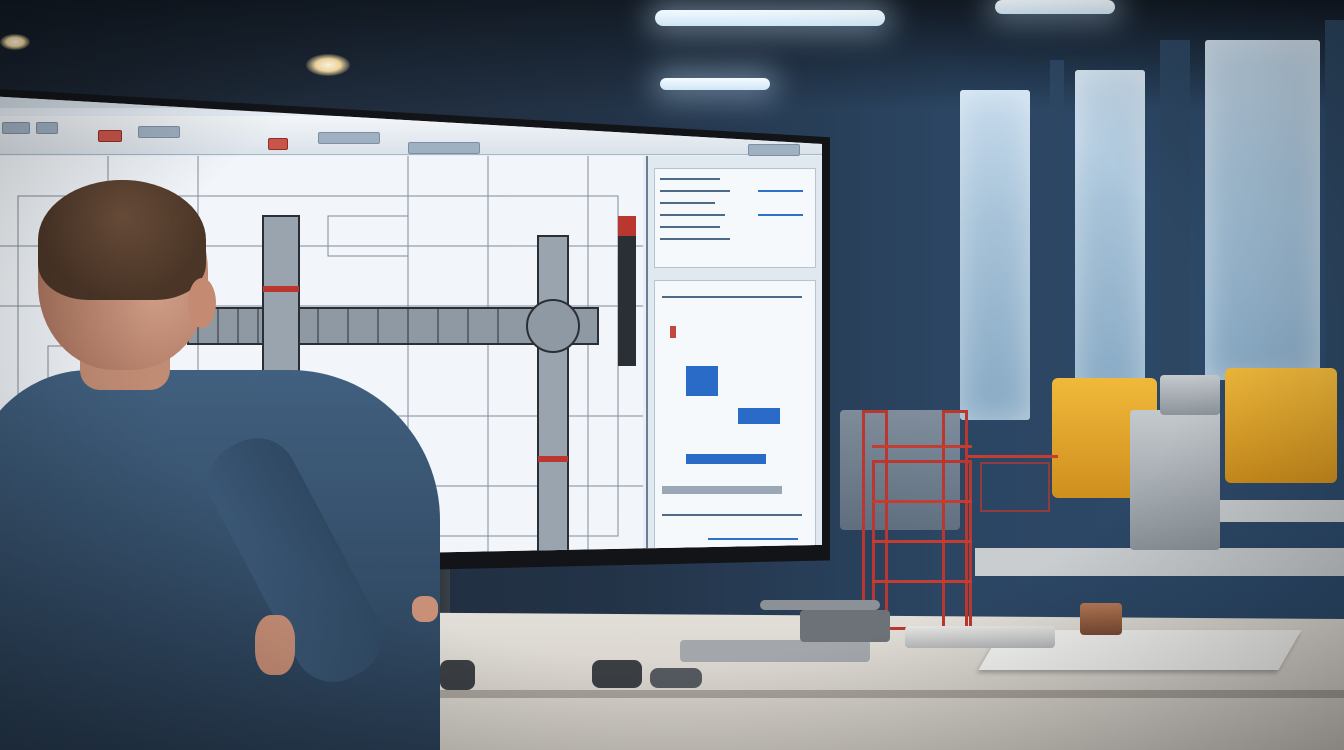 This screenshot has height=750, width=1344. I want to click on yellow-machine, so click(1281, 425).